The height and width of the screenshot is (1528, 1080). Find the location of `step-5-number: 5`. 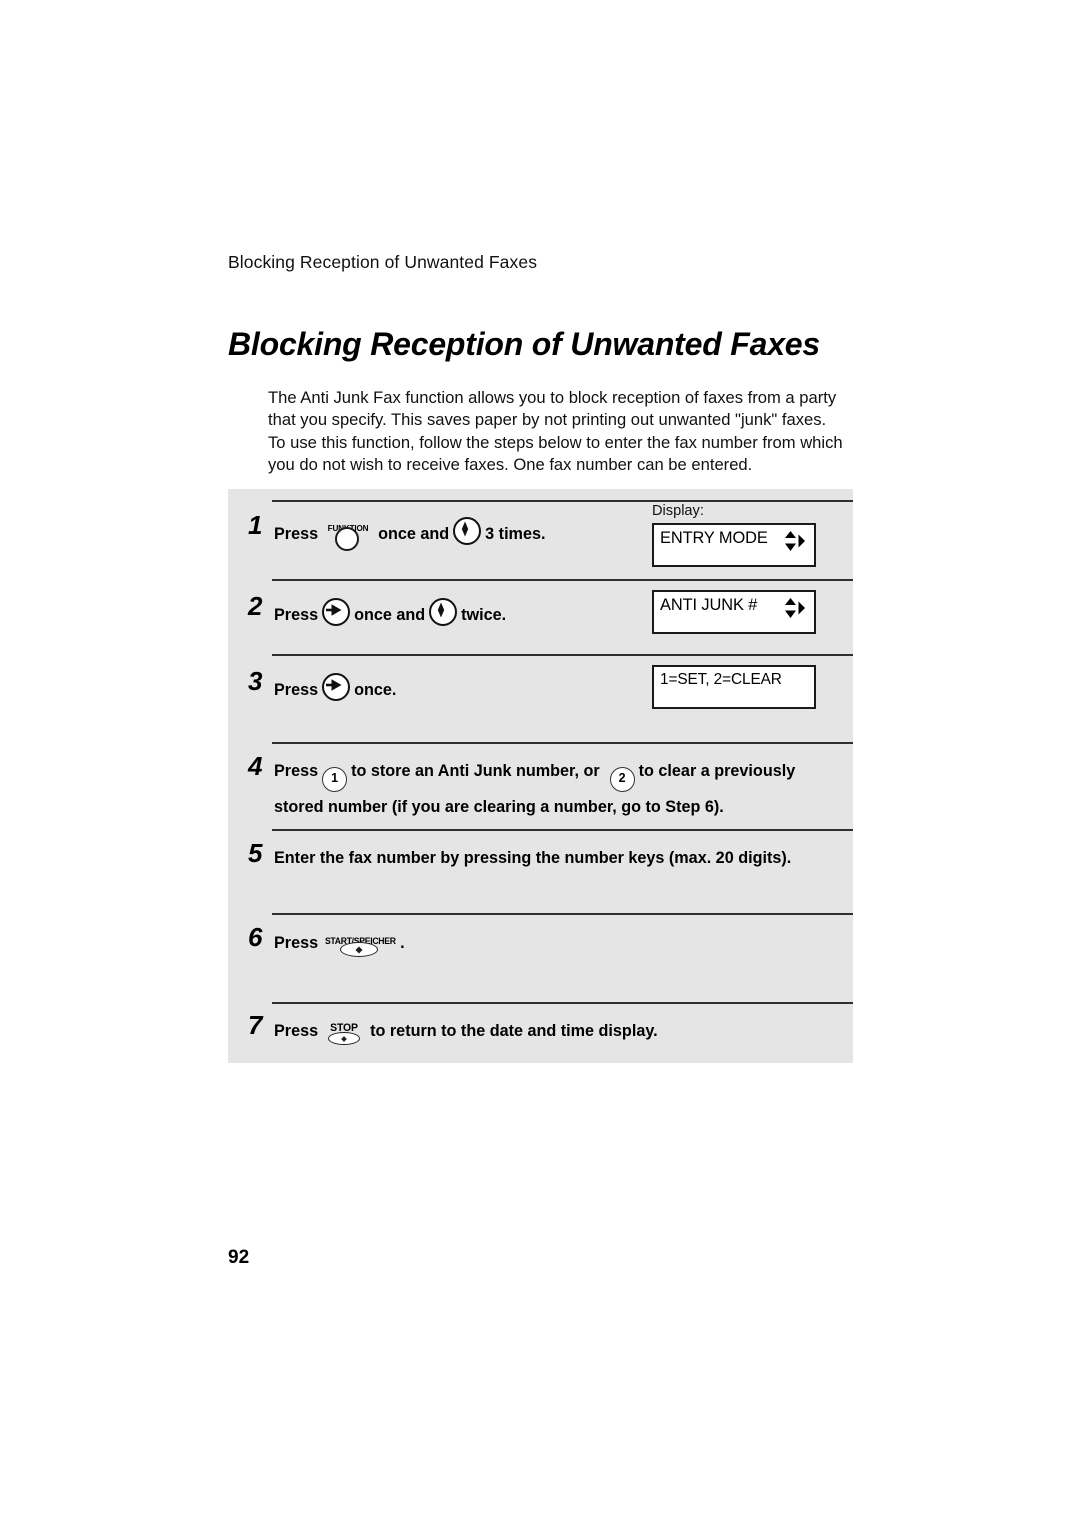

step-5-number: 5 is located at coordinates (255, 853).